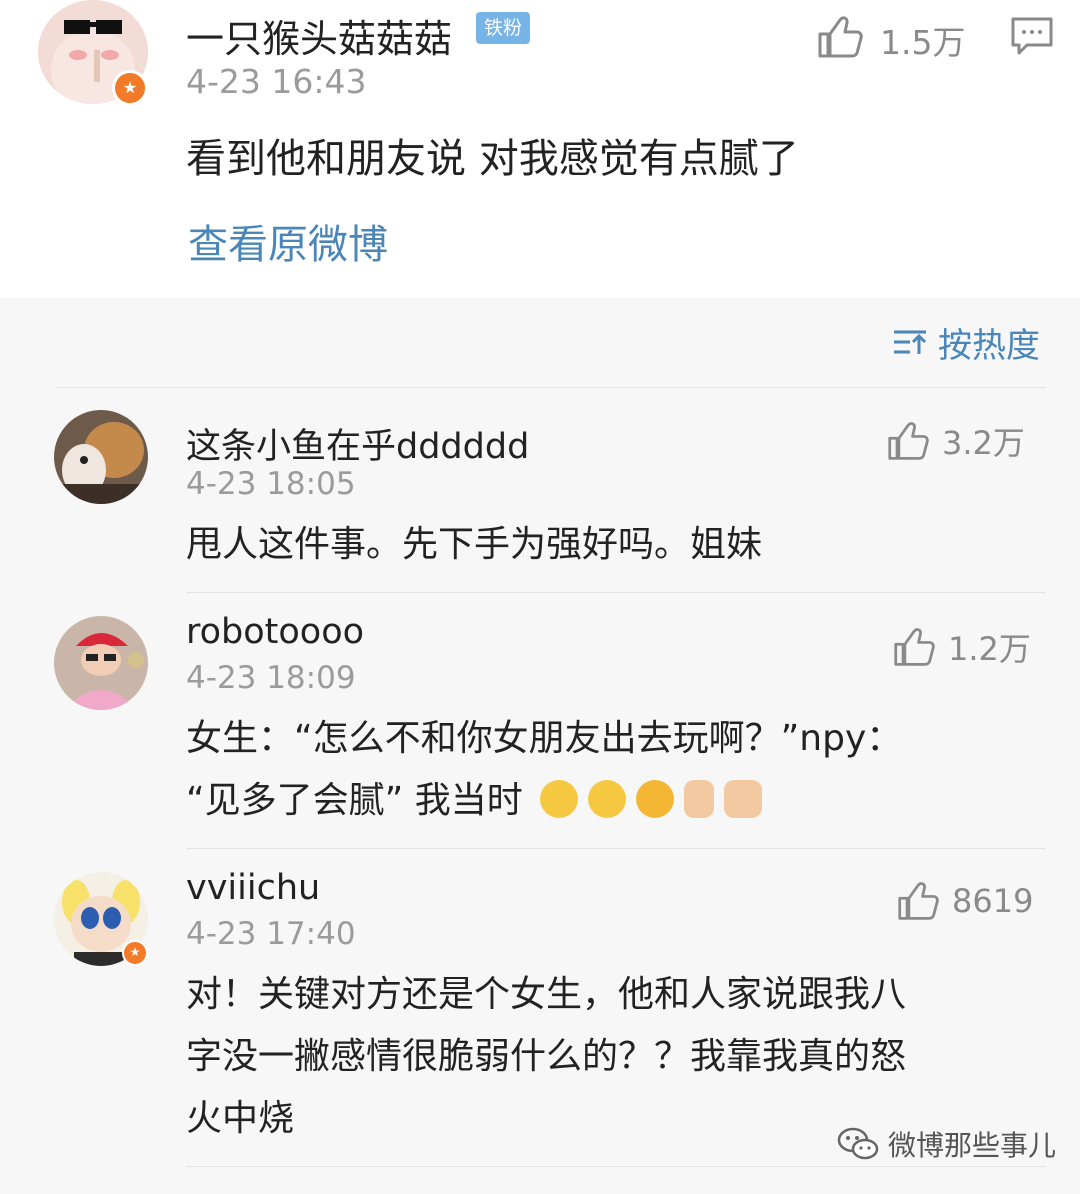 This screenshot has height=1194, width=1080. I want to click on thumbs-up-emoji-icon, so click(699, 799).